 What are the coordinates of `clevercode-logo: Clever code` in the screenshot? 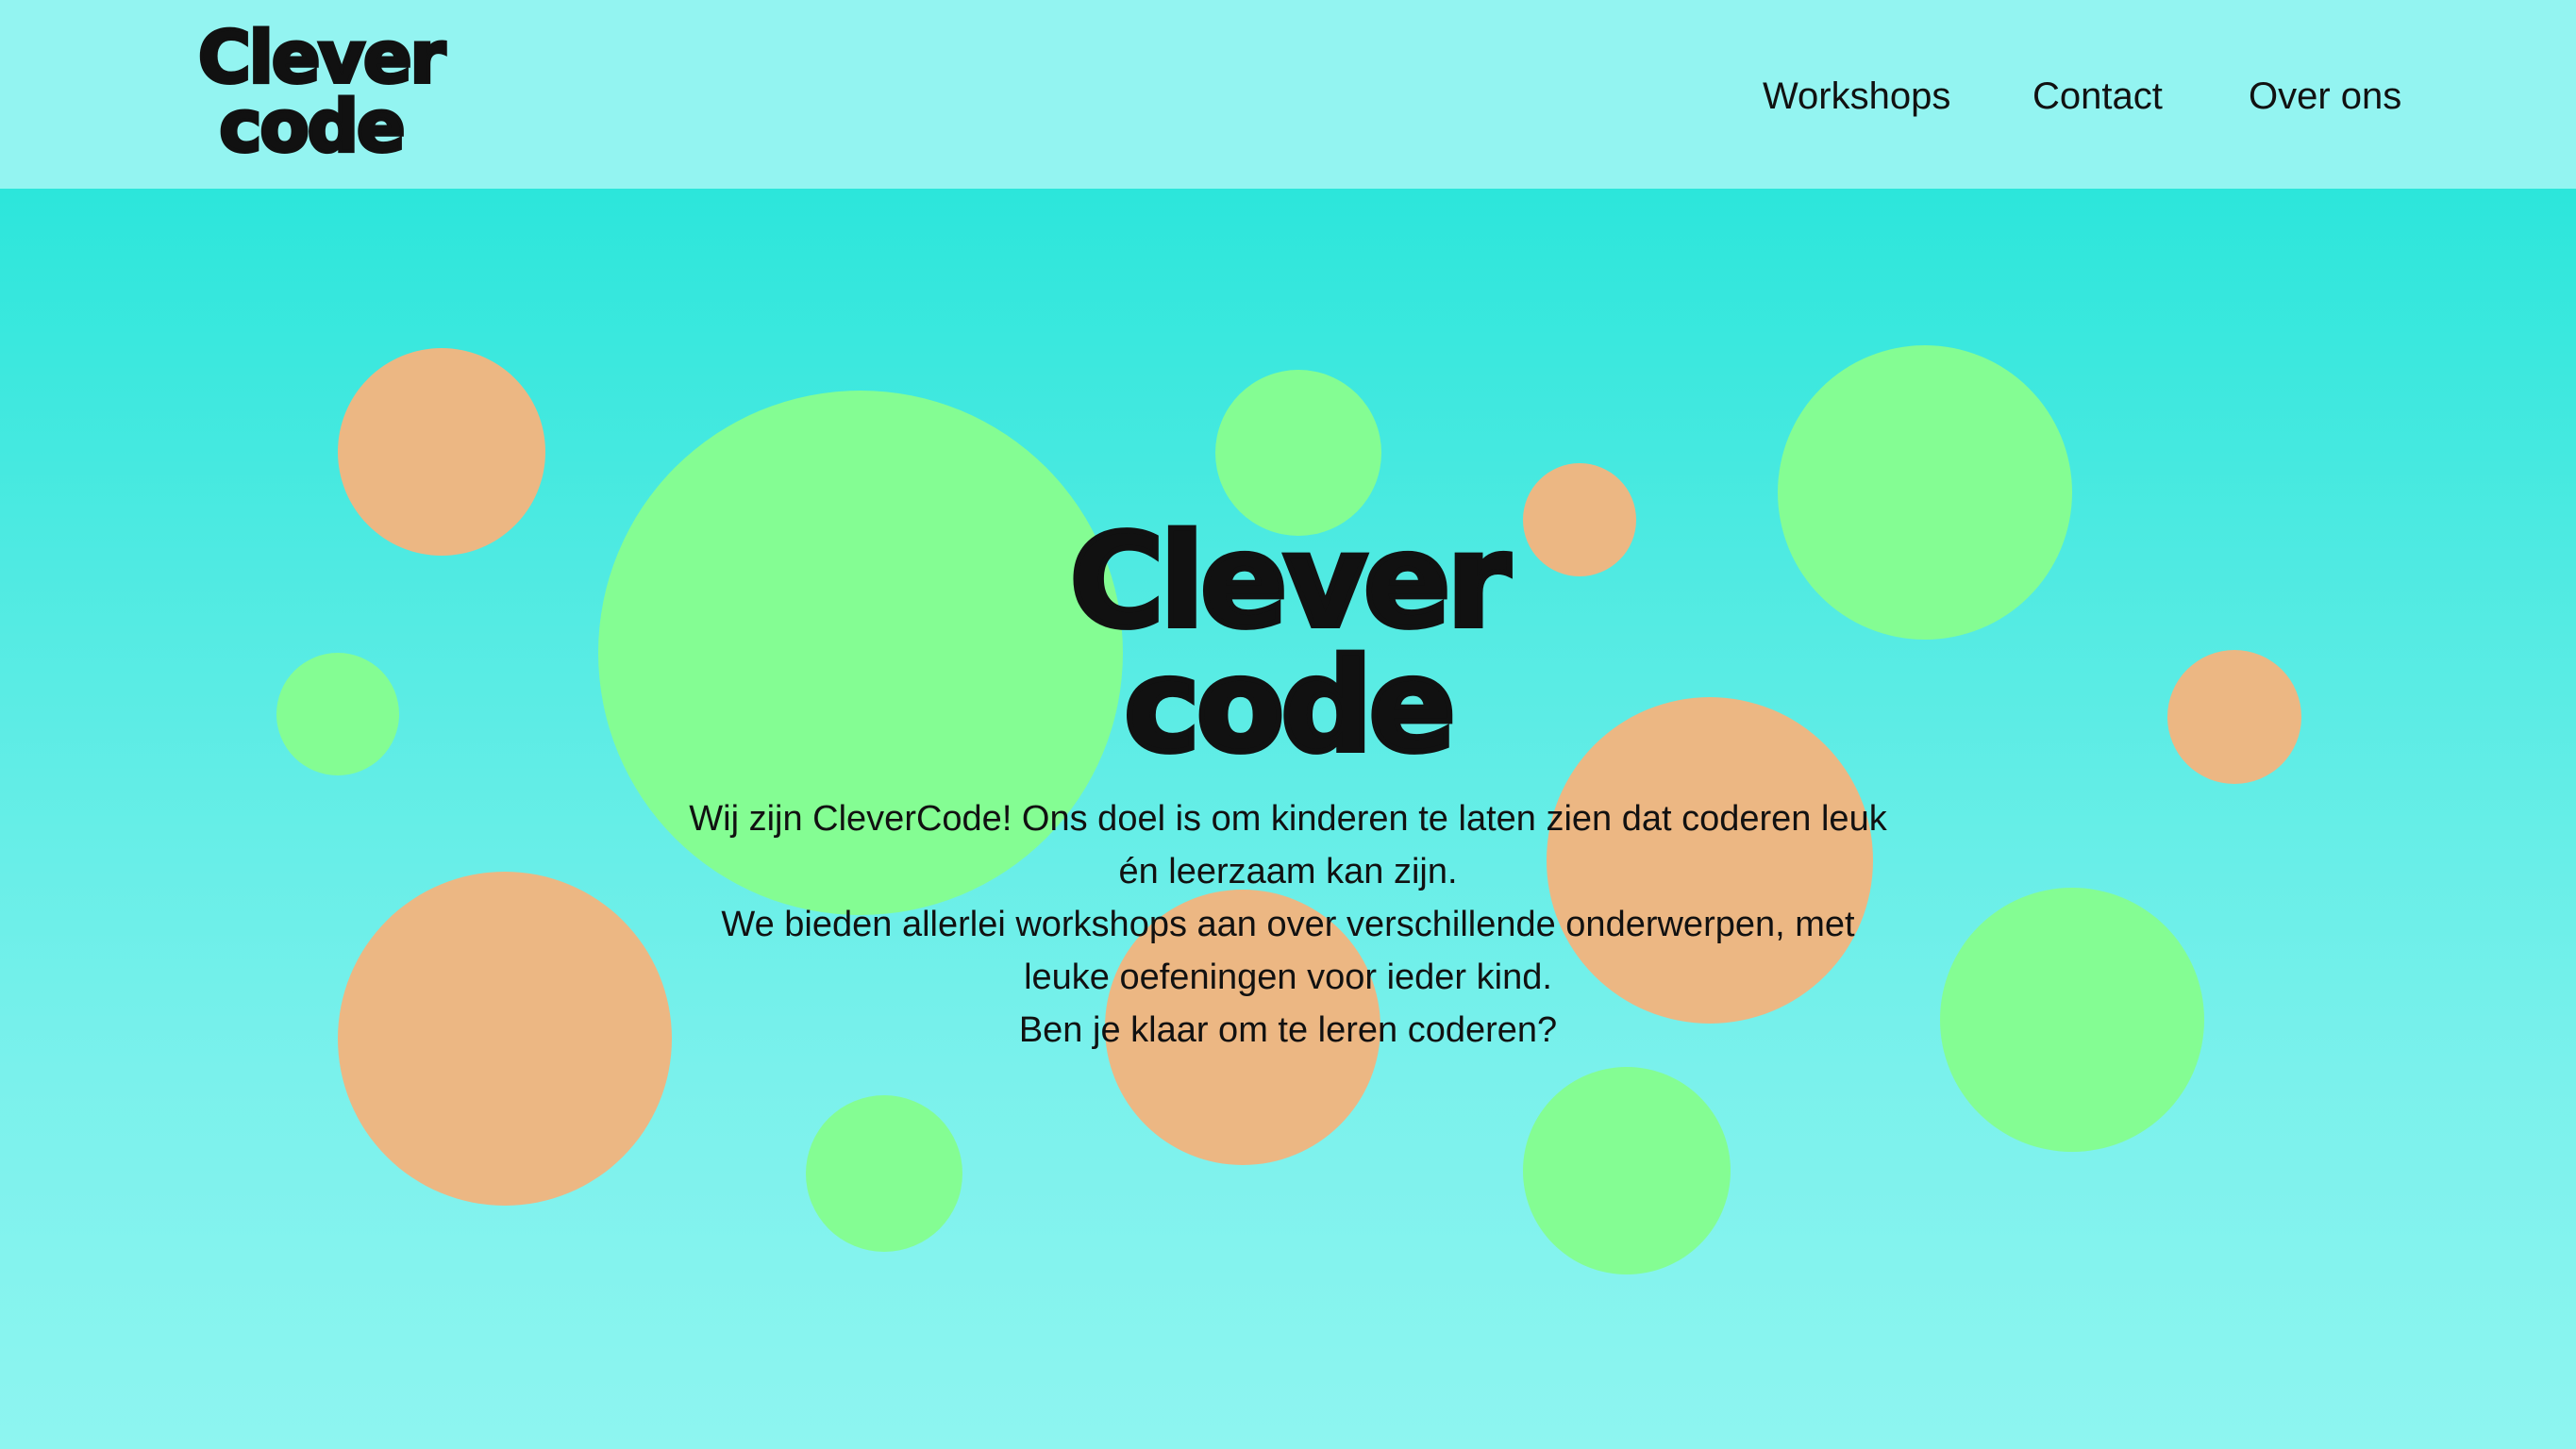 It's located at (321, 92).